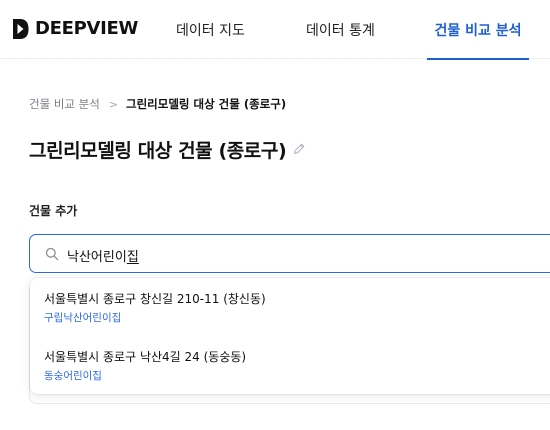  I want to click on brand-logo: DEEPVIEW, so click(74, 29).